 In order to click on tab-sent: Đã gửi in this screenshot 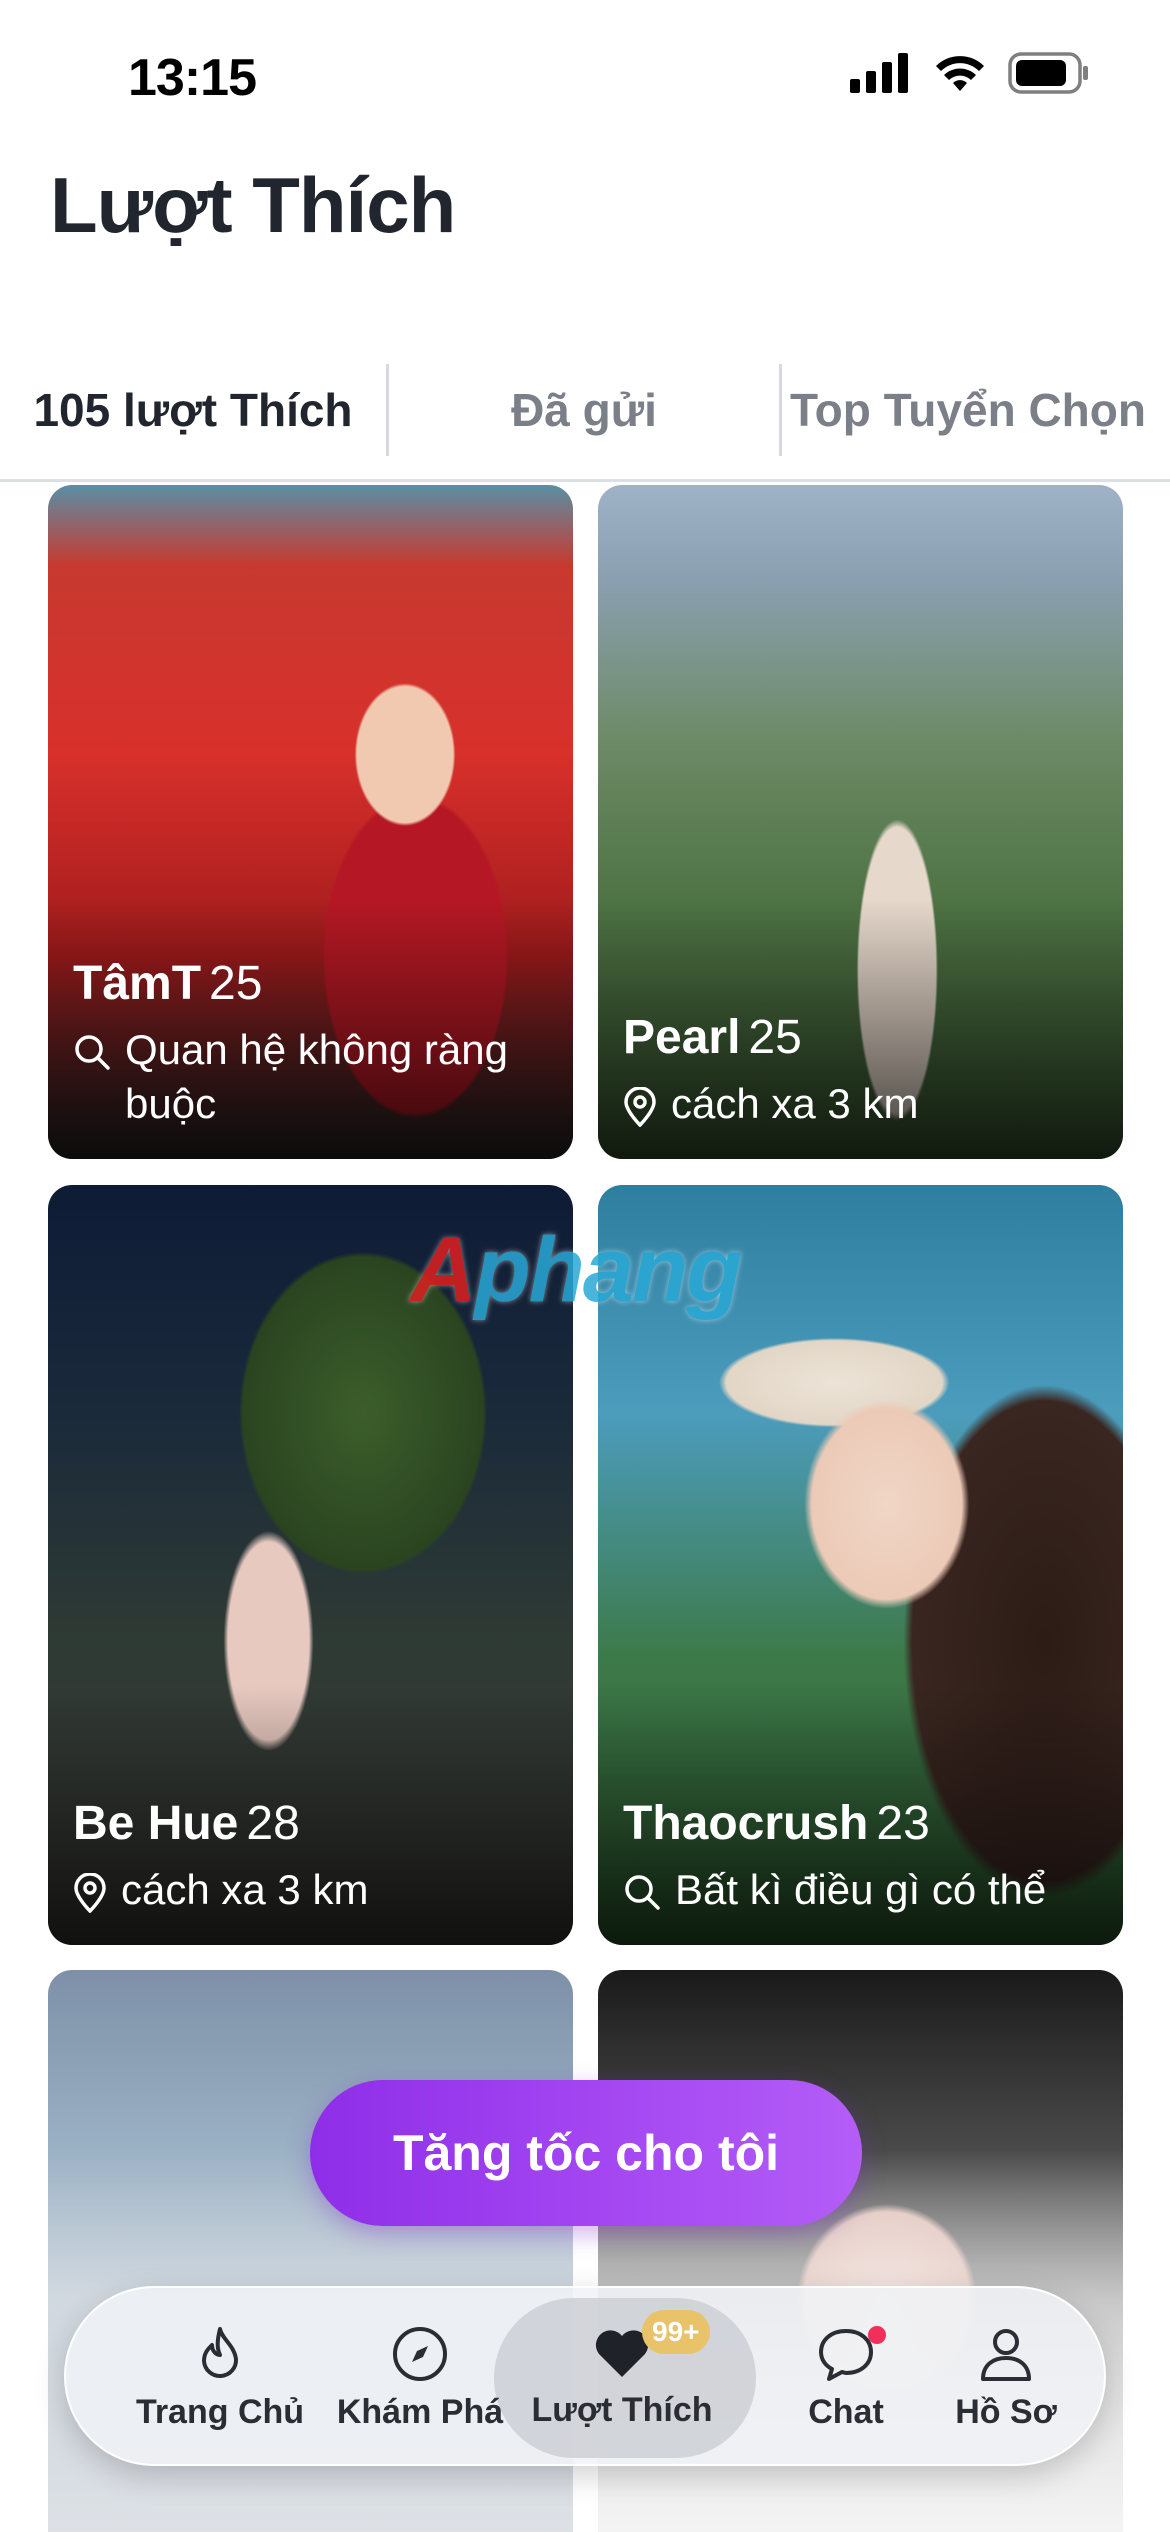, I will do `click(584, 410)`.